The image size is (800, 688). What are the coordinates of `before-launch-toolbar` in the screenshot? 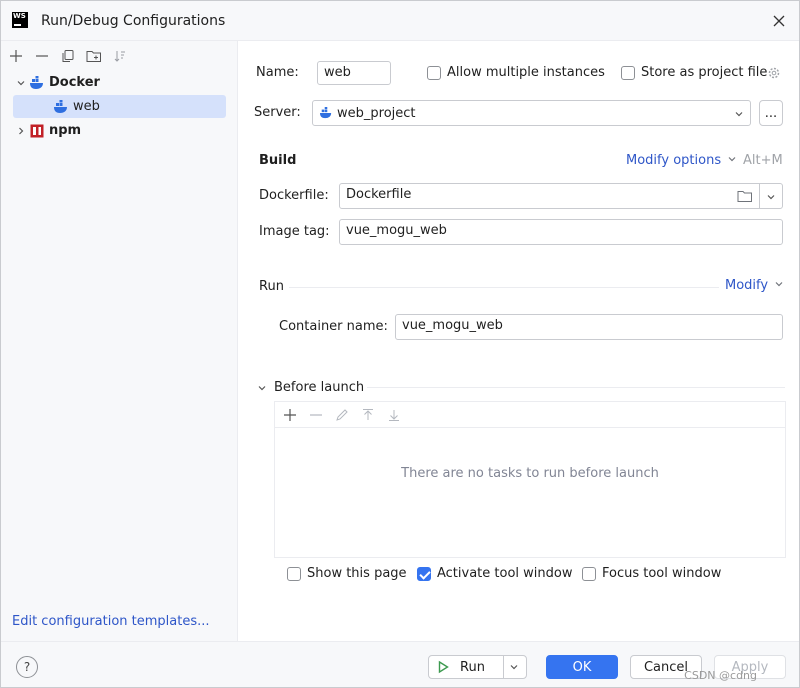 It's located at (530, 415).